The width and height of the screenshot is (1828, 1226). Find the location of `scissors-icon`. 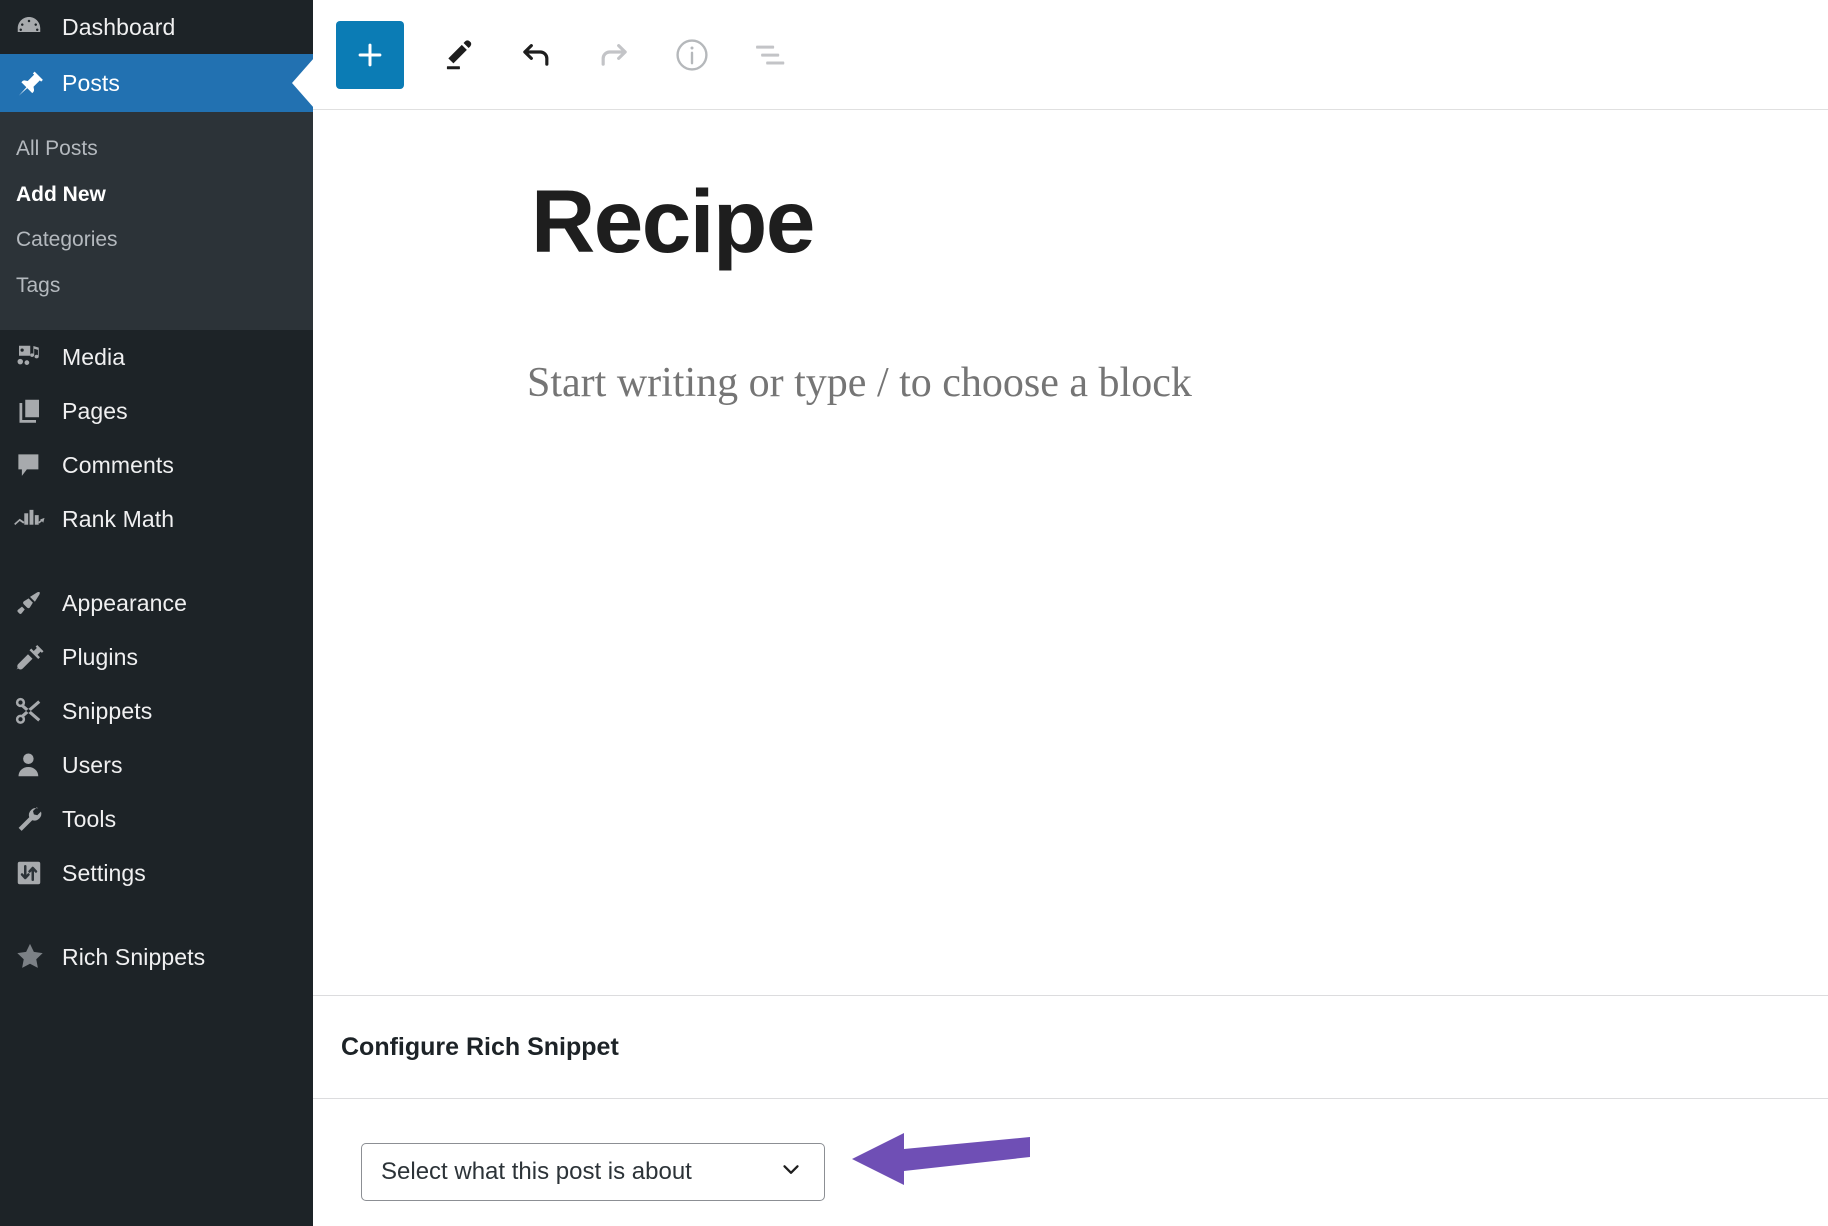

scissors-icon is located at coordinates (38, 711).